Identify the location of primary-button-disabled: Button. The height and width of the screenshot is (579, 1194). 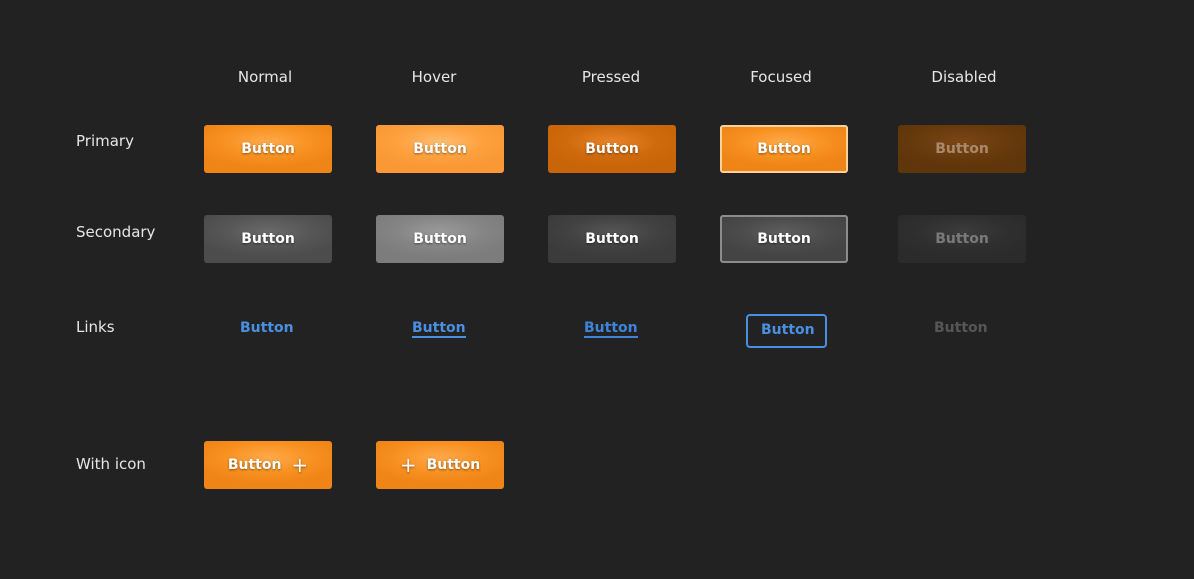
(962, 149).